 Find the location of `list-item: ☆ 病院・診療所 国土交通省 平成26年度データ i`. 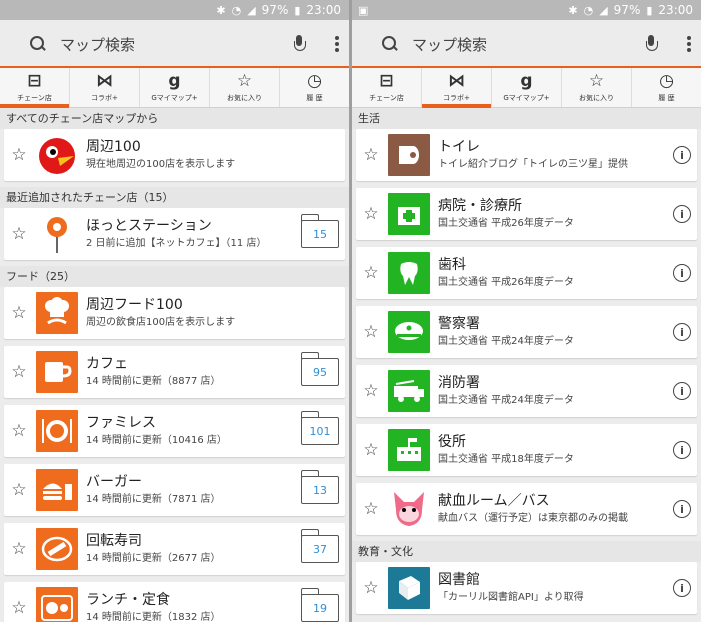

list-item: ☆ 病院・診療所 国土交通省 平成26年度データ i is located at coordinates (526, 214).